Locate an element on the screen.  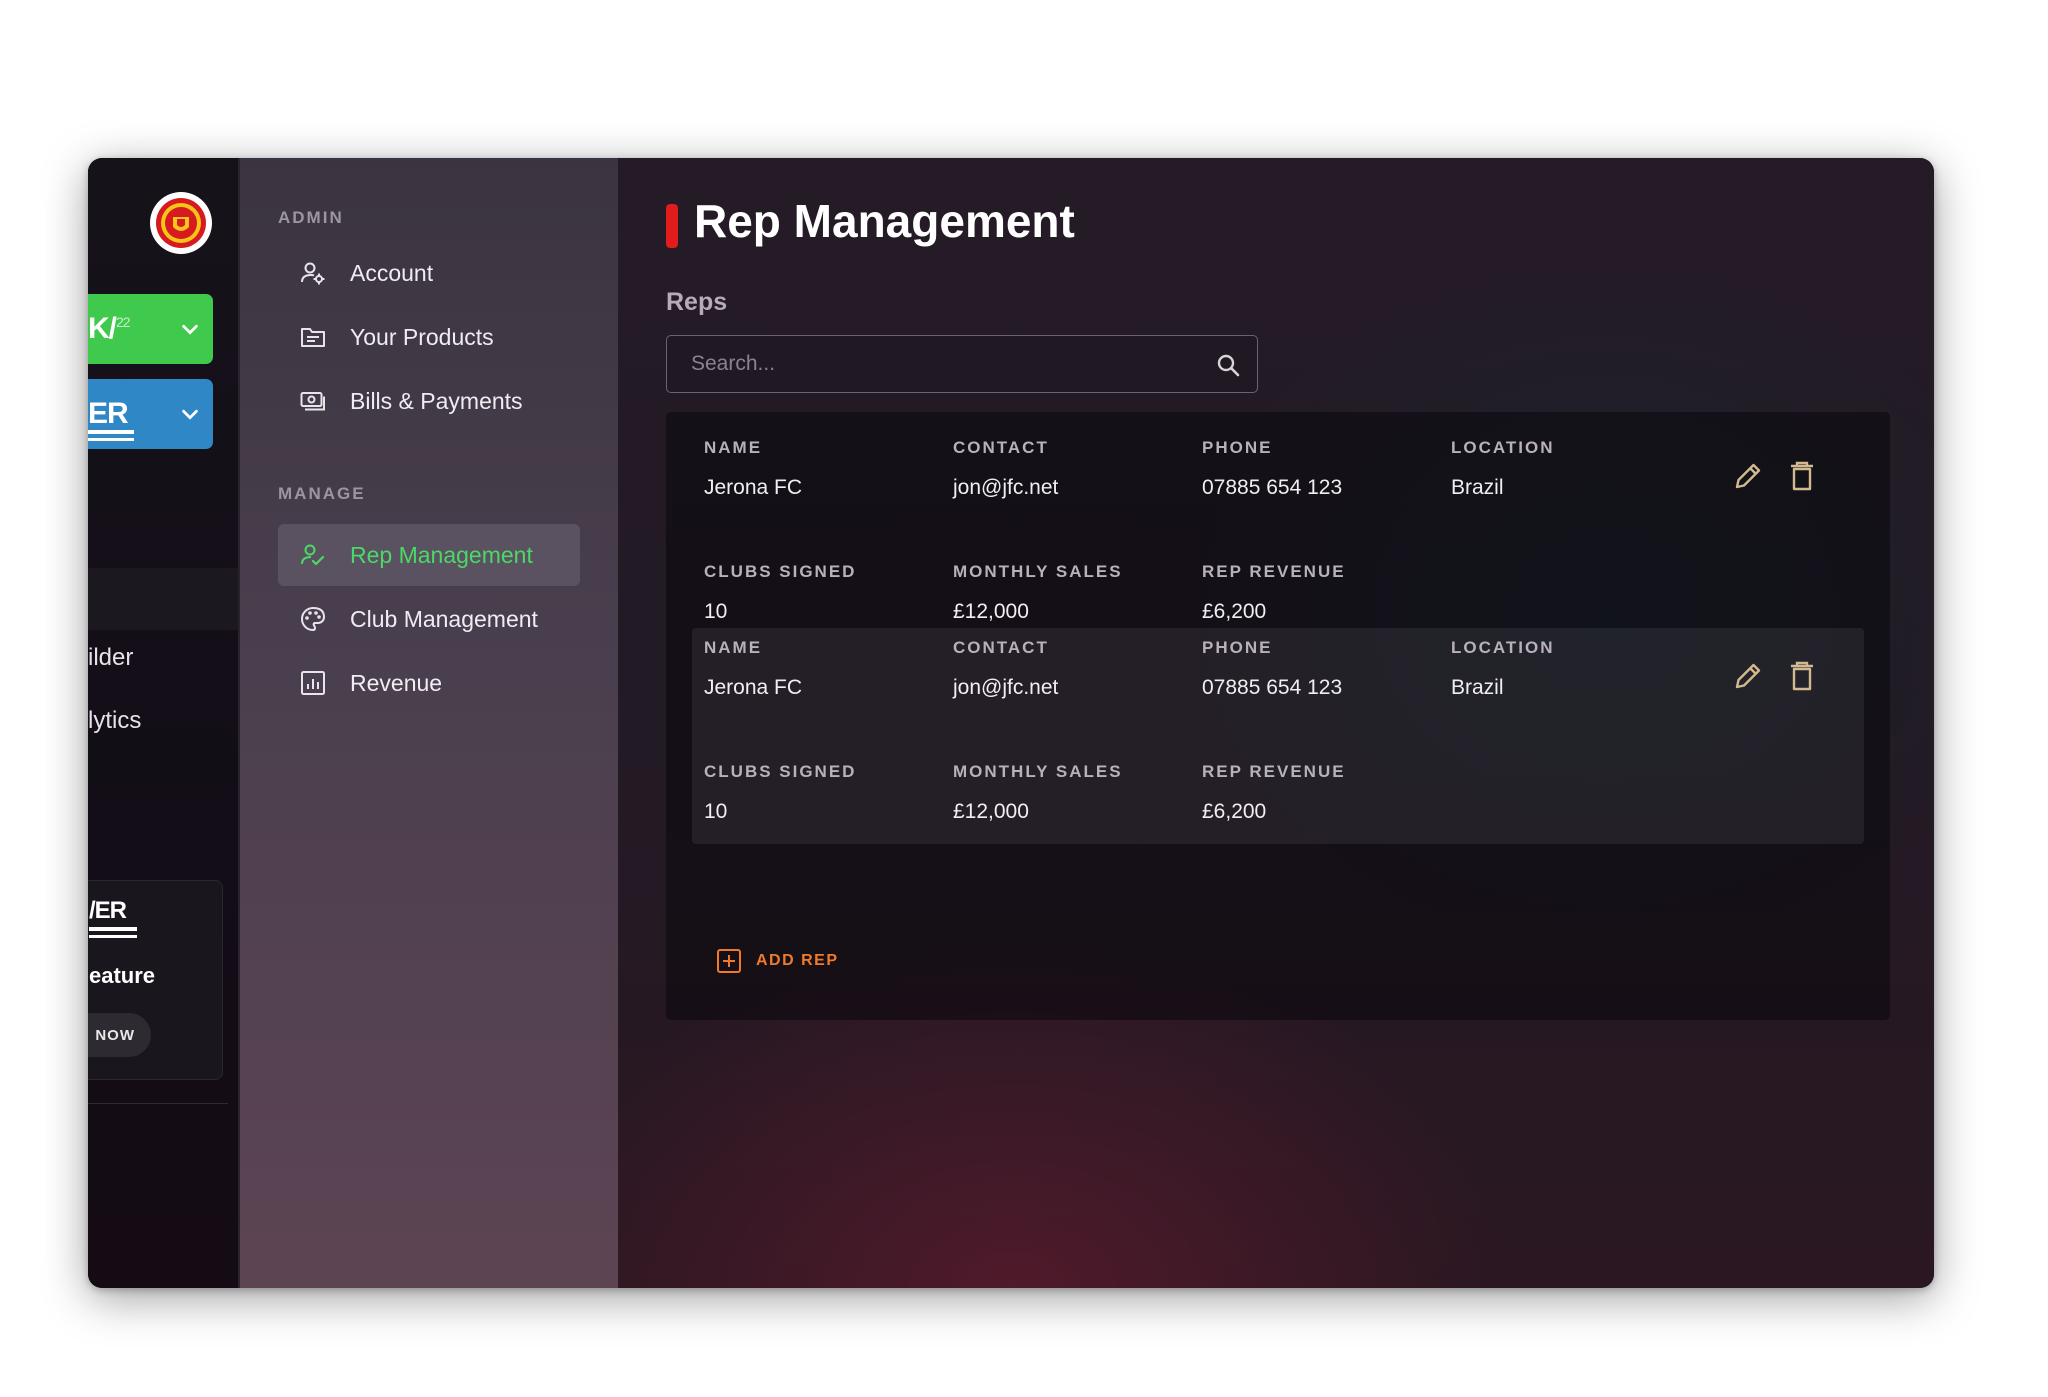
person-check-icon is located at coordinates (313, 555).